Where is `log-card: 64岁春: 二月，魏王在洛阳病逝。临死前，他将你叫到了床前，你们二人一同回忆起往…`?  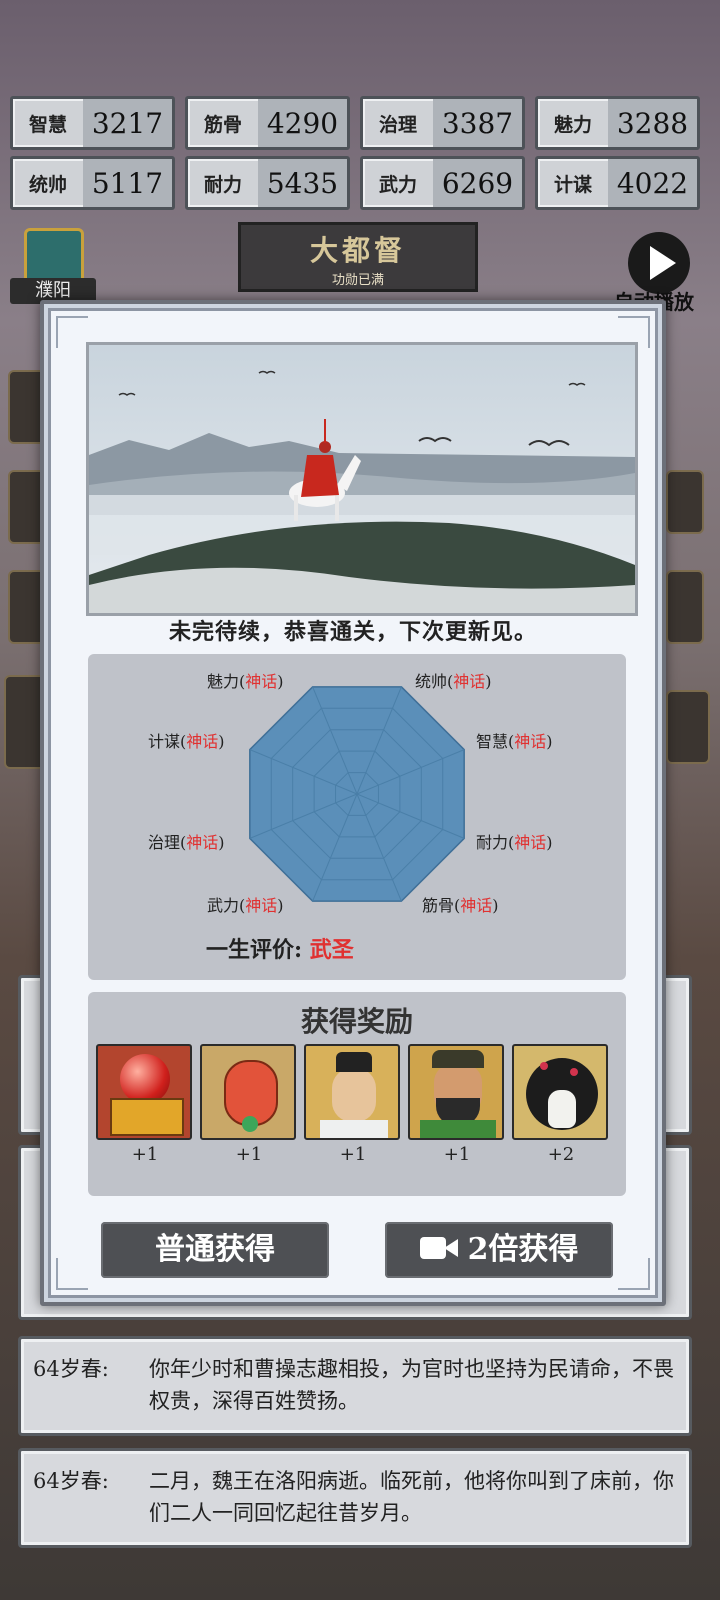
log-card: 64岁春: 二月，魏王在洛阳病逝。临死前，他将你叫到了床前，你们二人一同回忆起往… is located at coordinates (355, 1498).